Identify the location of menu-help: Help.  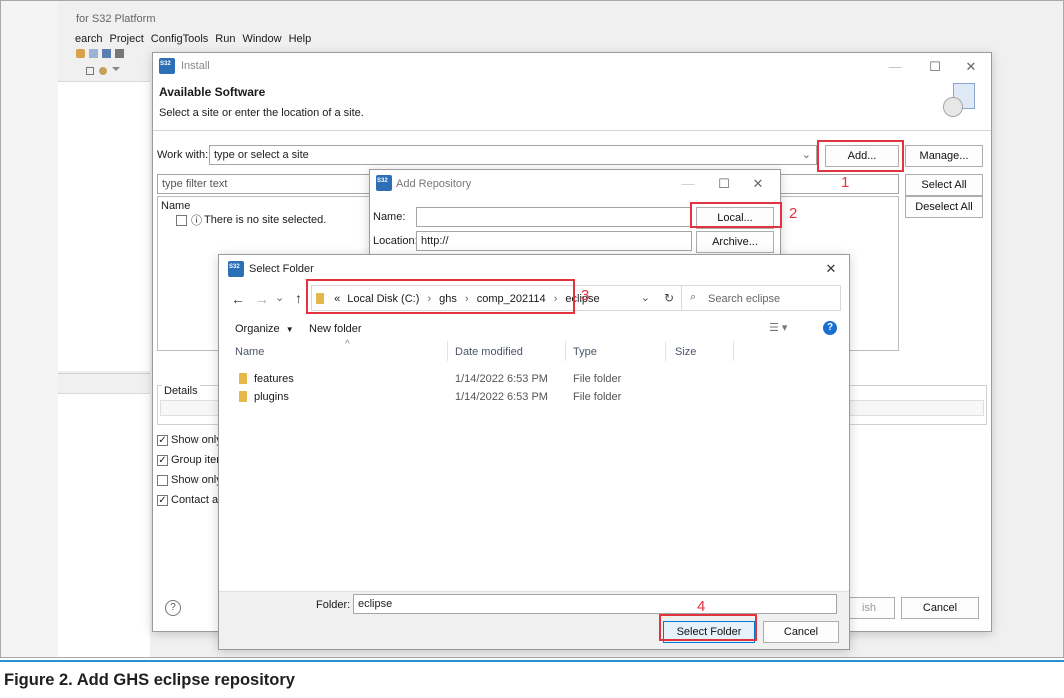
(300, 40).